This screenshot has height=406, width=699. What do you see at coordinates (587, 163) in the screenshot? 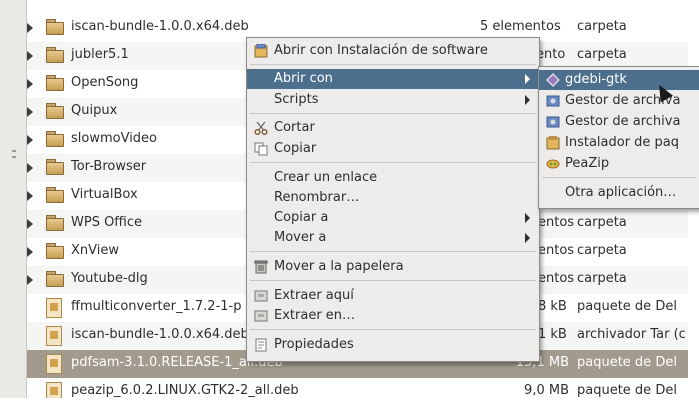
I see `submenu-item-label: PeaZip` at bounding box center [587, 163].